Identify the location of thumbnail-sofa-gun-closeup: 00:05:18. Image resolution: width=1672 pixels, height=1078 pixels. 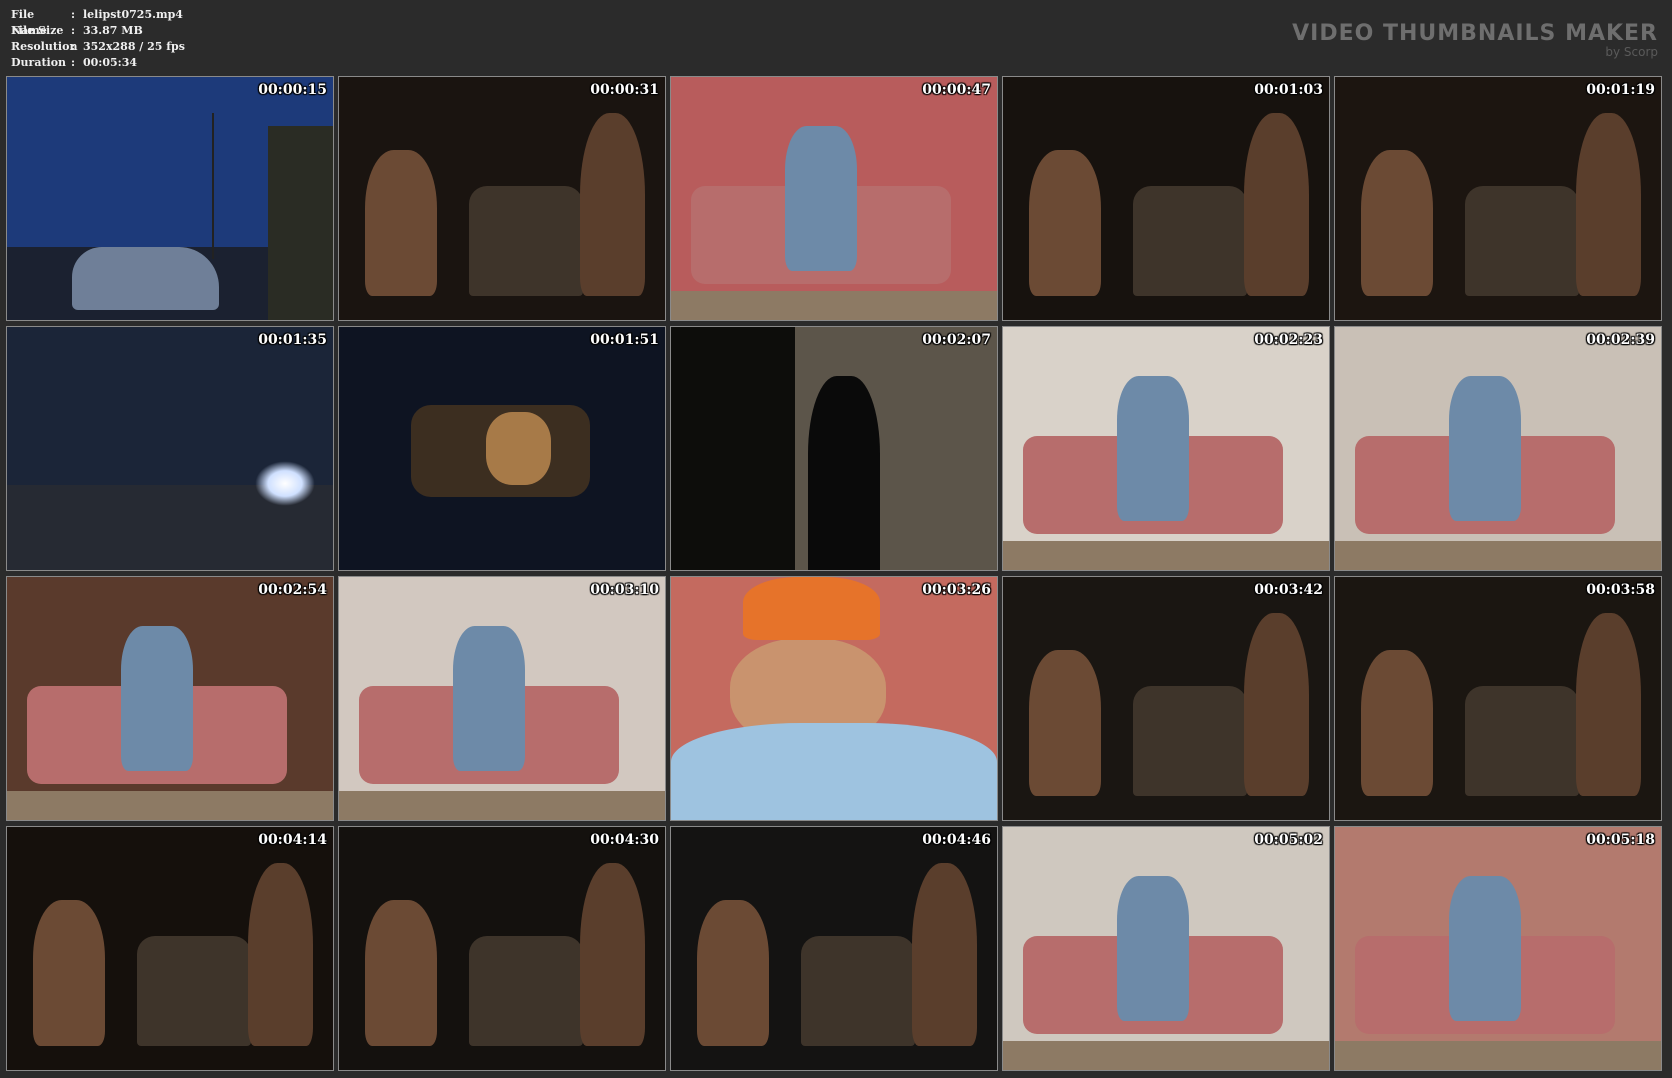
(1498, 948).